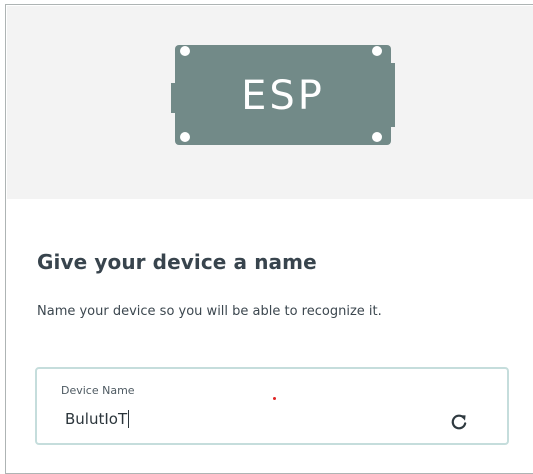 This screenshot has height=474, width=533. Describe the element at coordinates (274, 398) in the screenshot. I see `cursor-marker` at that location.